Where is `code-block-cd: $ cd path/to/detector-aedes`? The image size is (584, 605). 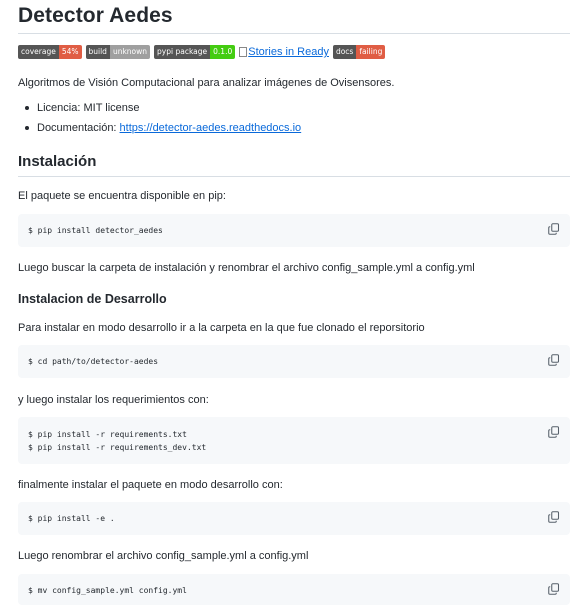
code-block-cd: $ cd path/to/detector-aedes is located at coordinates (294, 361).